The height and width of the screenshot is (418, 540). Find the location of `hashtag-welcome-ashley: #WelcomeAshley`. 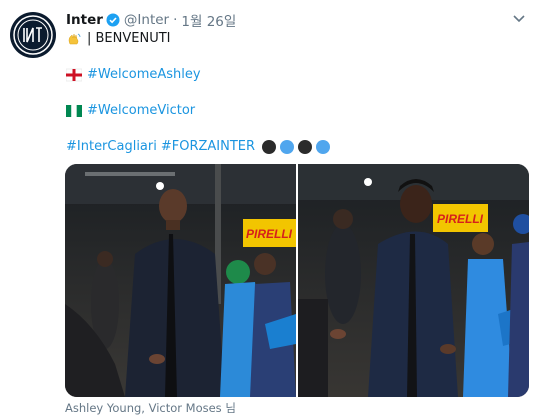

hashtag-welcome-ashley: #WelcomeAshley is located at coordinates (144, 75).